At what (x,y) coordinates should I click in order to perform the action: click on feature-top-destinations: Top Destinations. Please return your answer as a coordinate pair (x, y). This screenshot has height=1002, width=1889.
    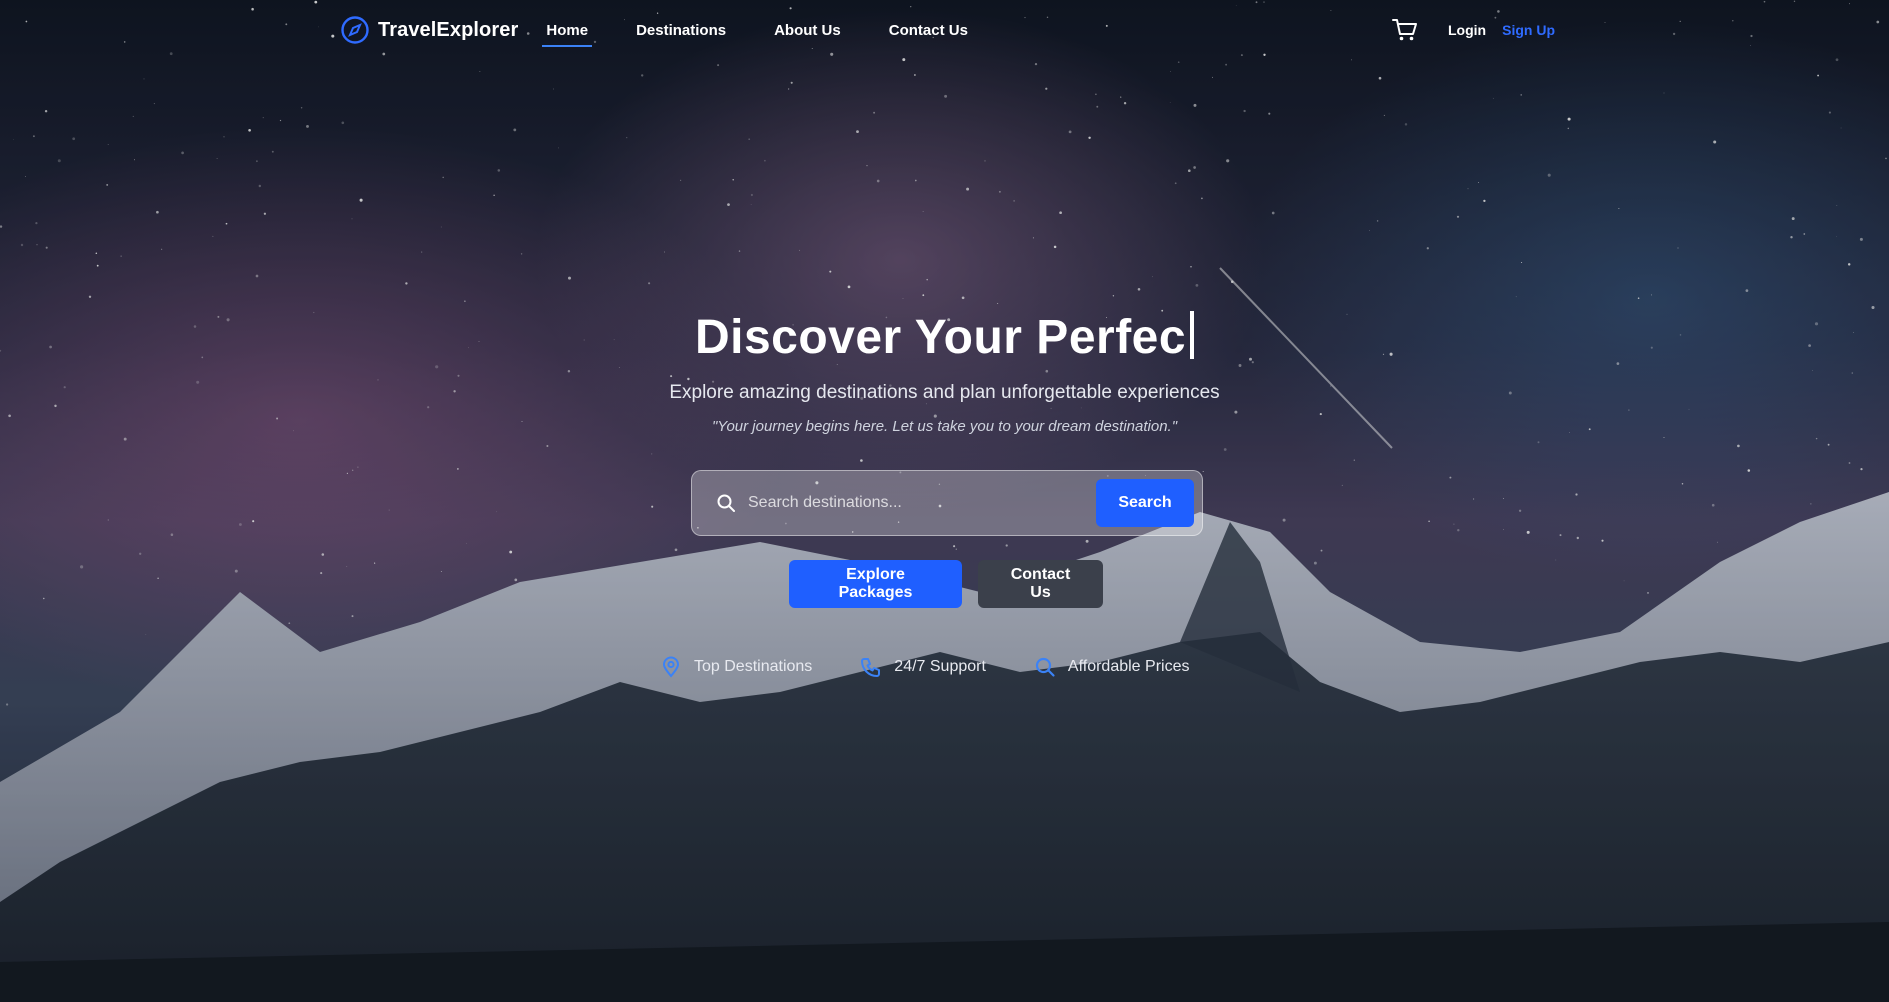
    Looking at the image, I should click on (736, 667).